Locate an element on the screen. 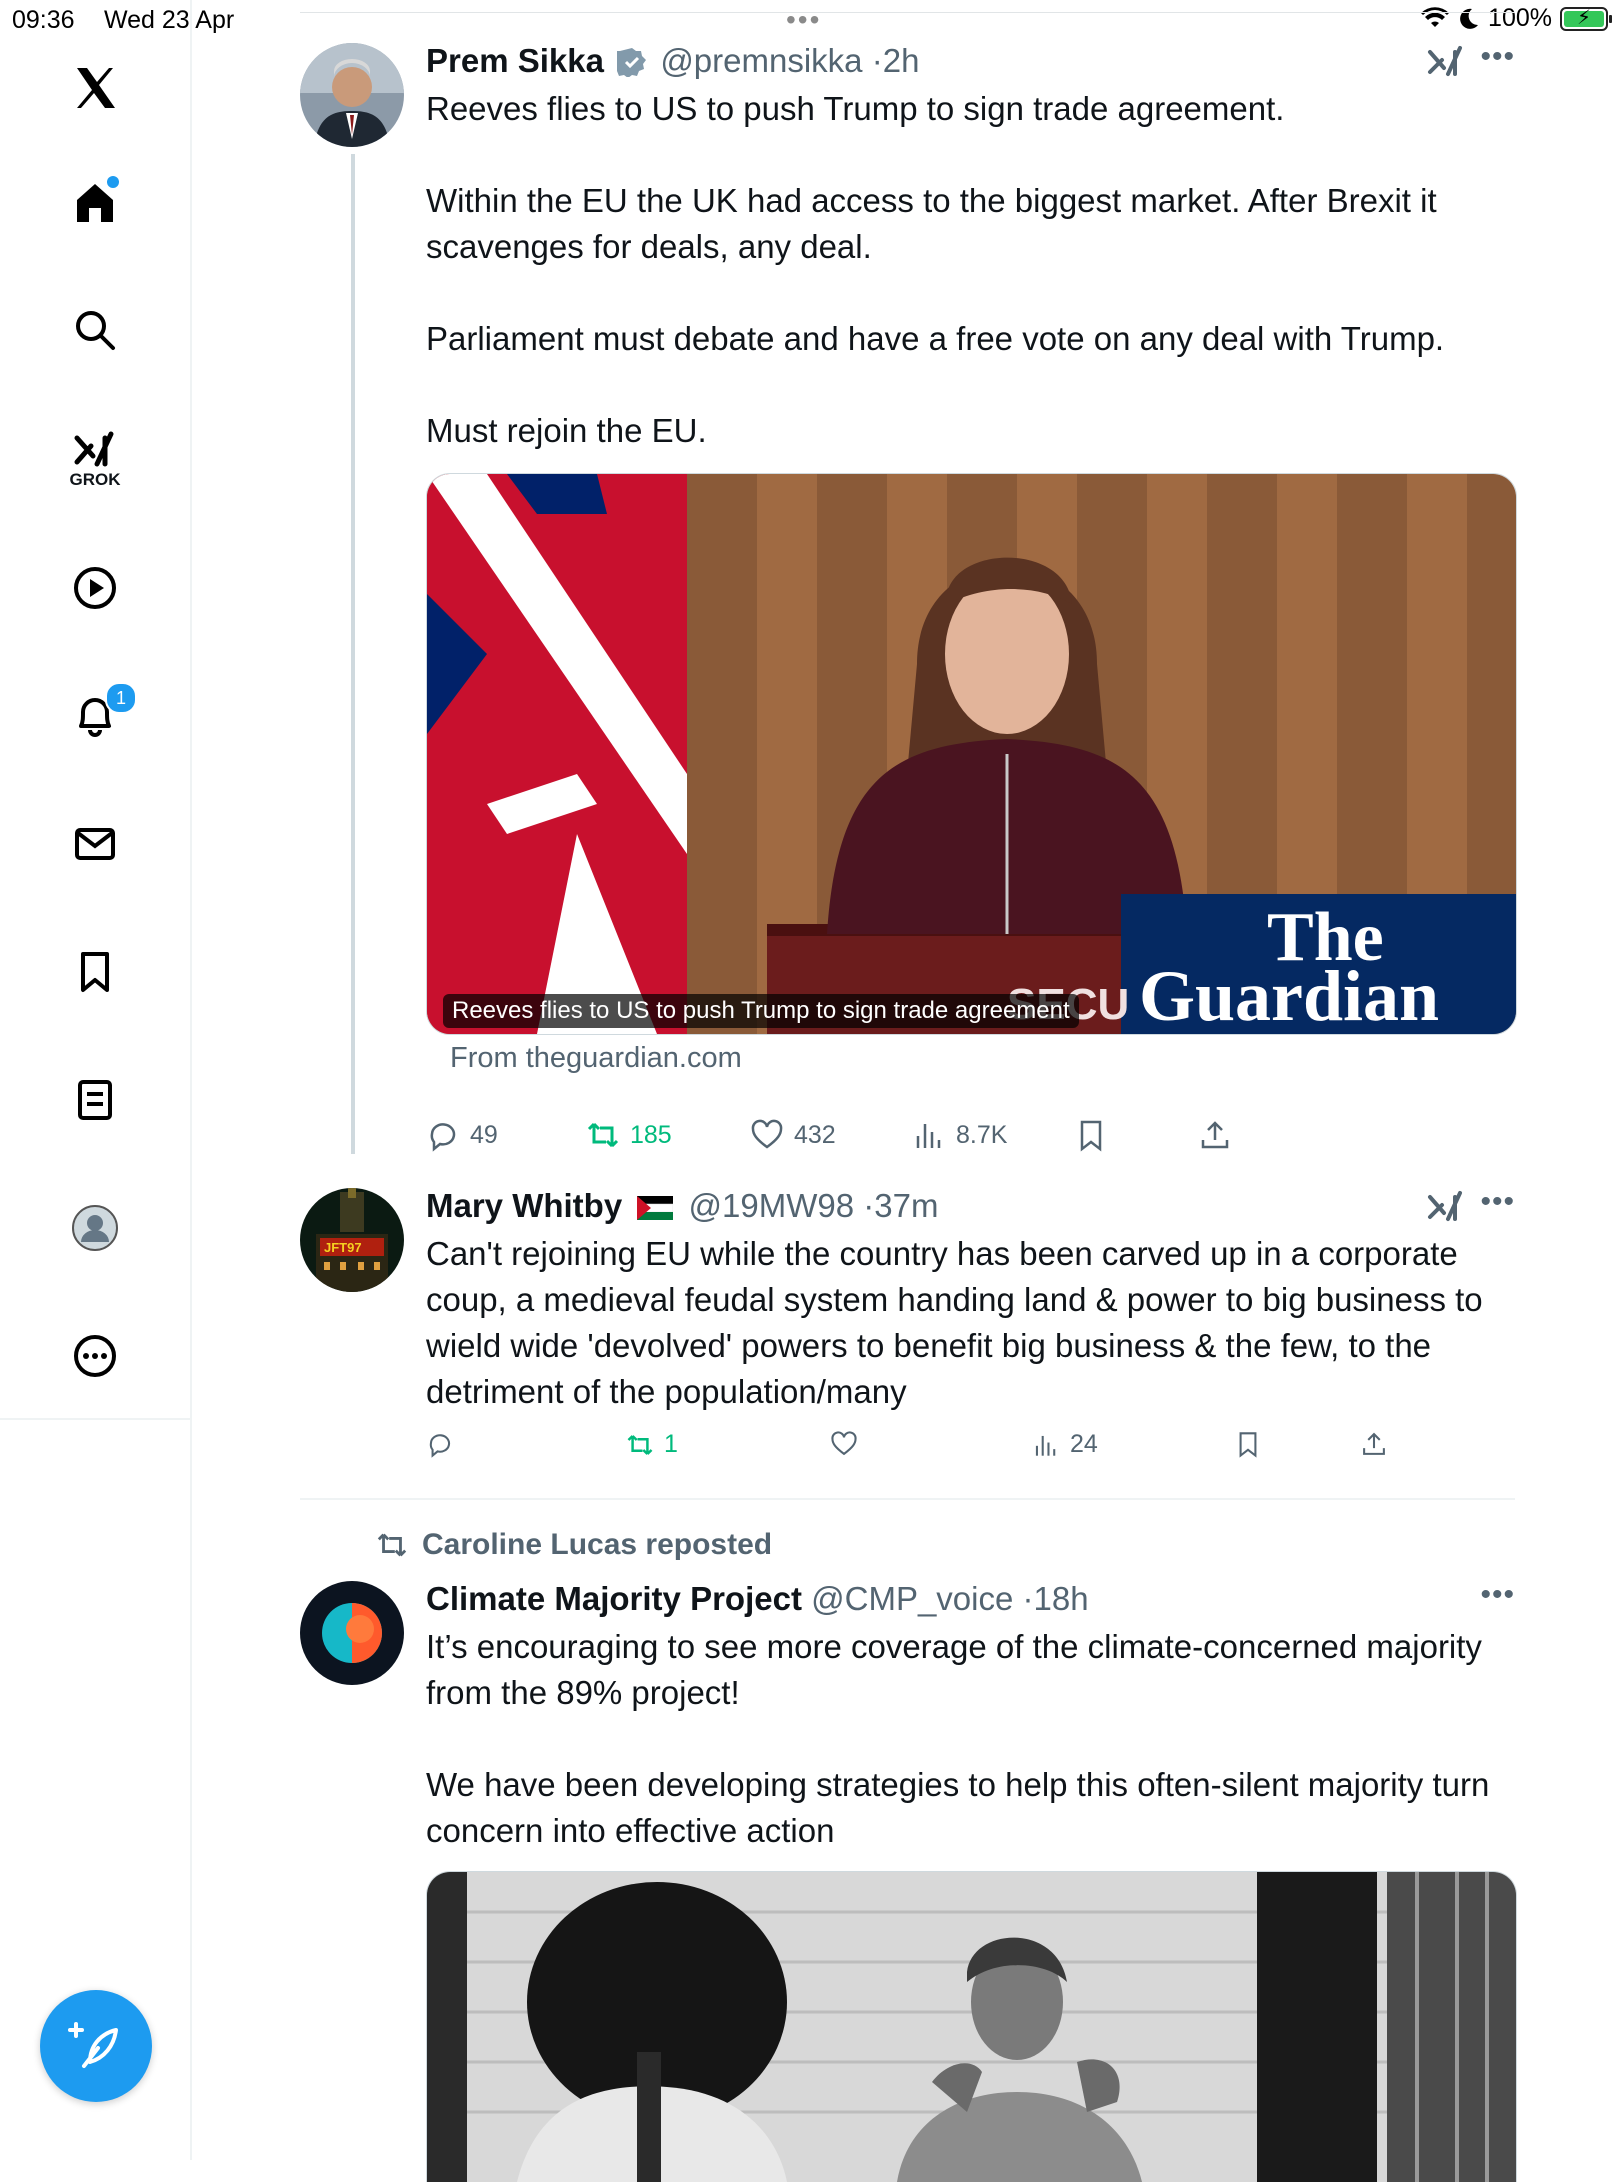 The width and height of the screenshot is (1620, 2182). x-logo-icon is located at coordinates (95, 88).